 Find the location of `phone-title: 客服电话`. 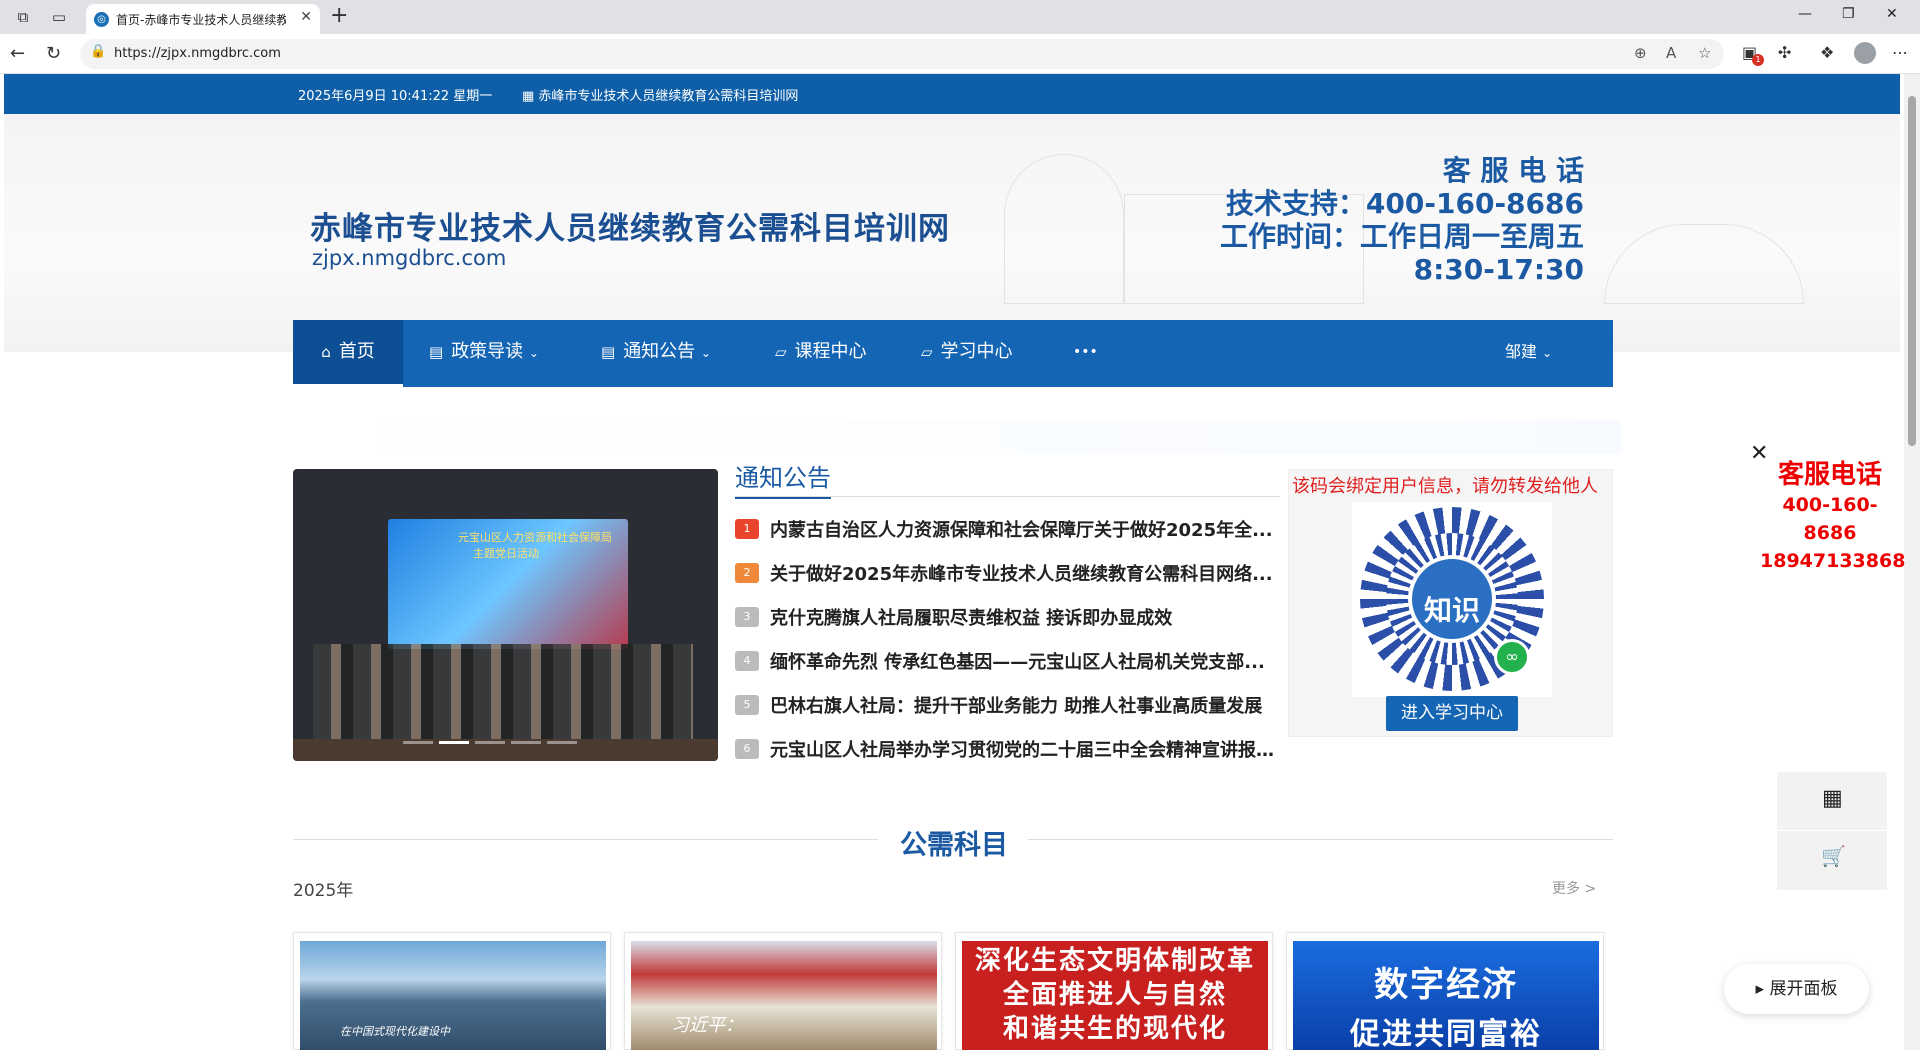

phone-title: 客服电话 is located at coordinates (1829, 475).